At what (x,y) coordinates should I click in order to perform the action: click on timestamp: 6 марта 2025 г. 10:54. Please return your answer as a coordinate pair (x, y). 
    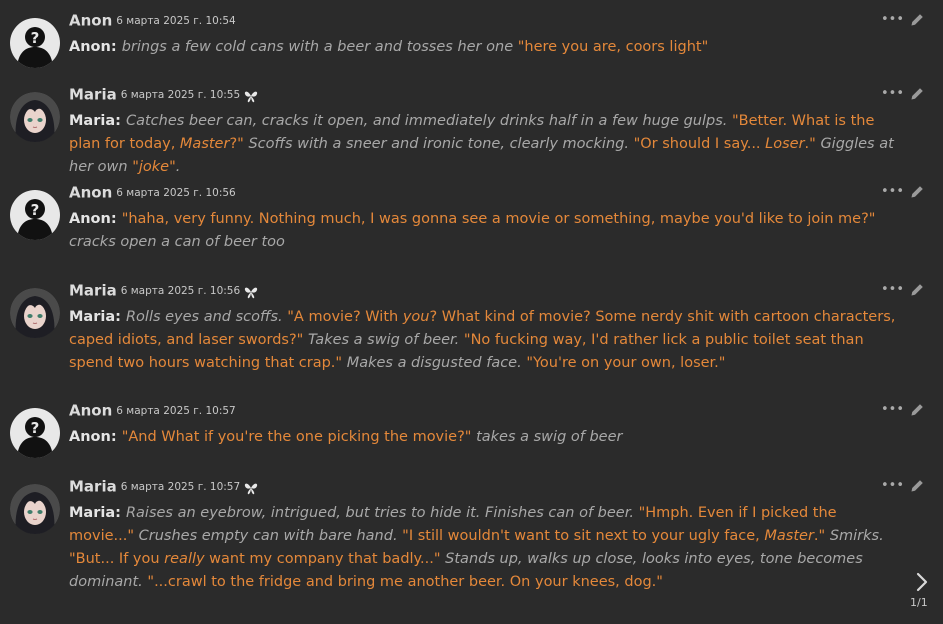
    Looking at the image, I should click on (176, 20).